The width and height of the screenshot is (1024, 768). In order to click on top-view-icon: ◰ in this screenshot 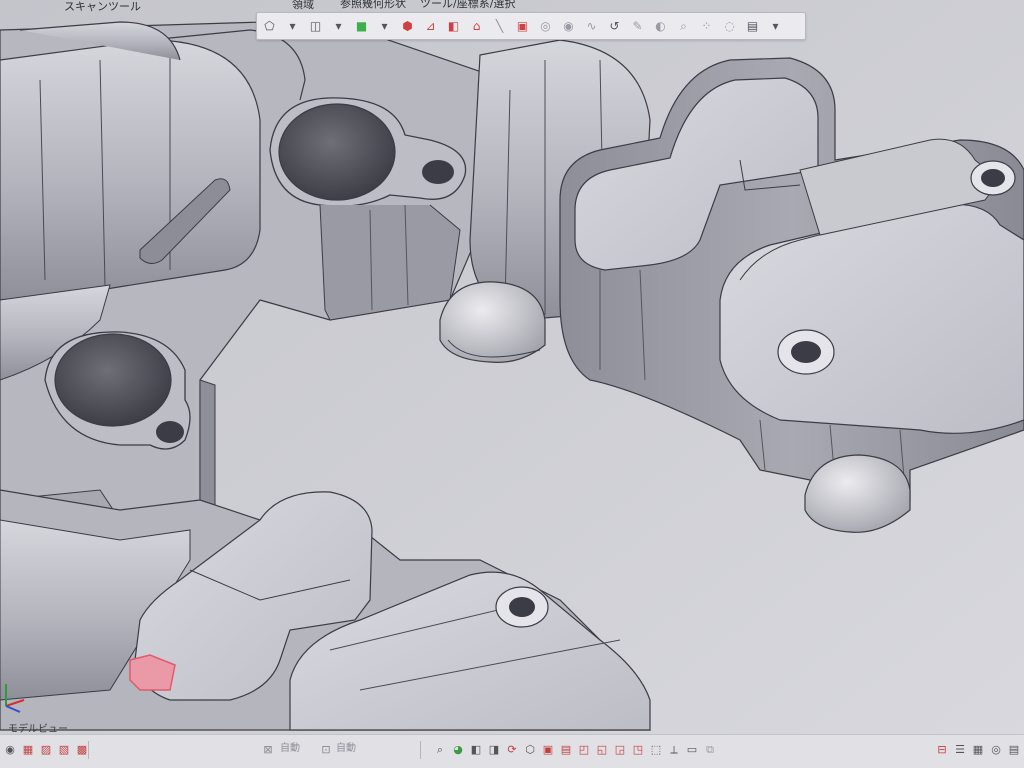, I will do `click(584, 749)`.